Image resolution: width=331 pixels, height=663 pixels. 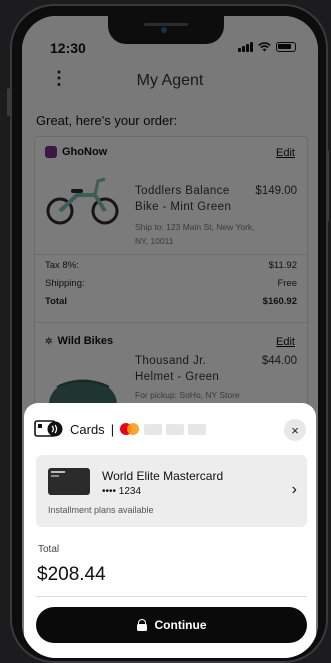 I want to click on chevron-right-icon: ›, so click(x=294, y=490).